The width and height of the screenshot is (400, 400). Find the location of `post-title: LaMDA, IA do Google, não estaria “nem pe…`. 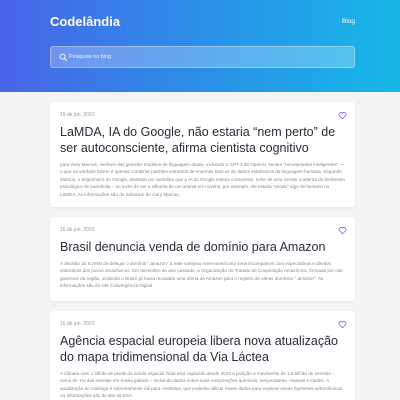

post-title: LaMDA, IA do Google, não estaria “nem pe… is located at coordinates (202, 140).